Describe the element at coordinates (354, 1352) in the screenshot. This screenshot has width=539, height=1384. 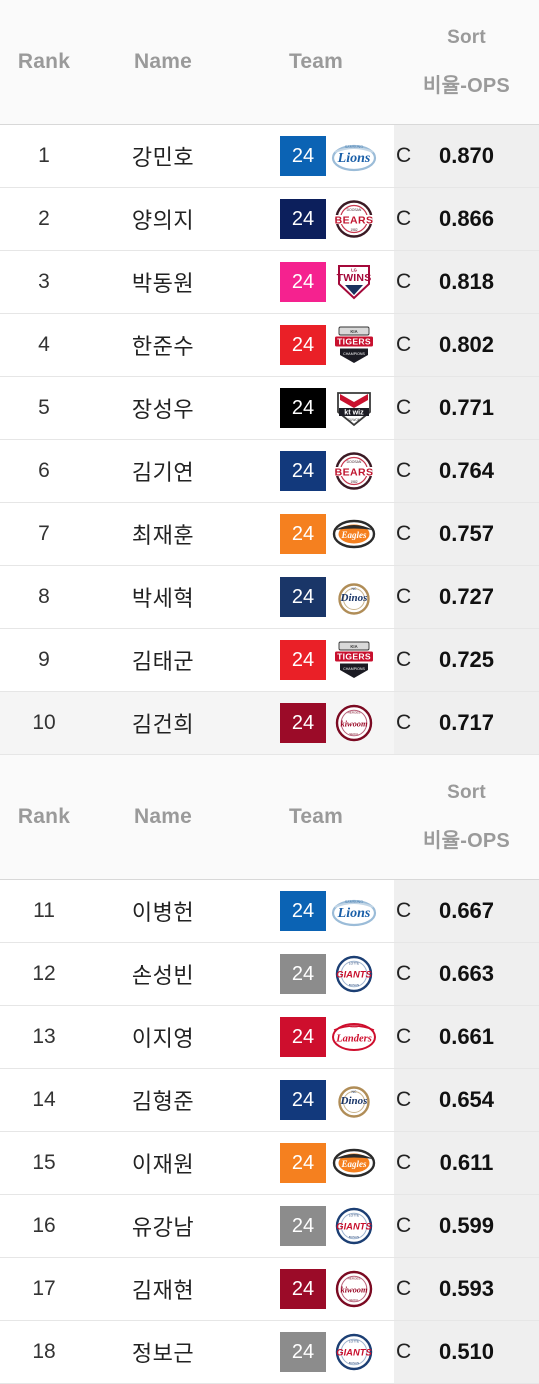
I see `svg-text: GIANTS` at that location.